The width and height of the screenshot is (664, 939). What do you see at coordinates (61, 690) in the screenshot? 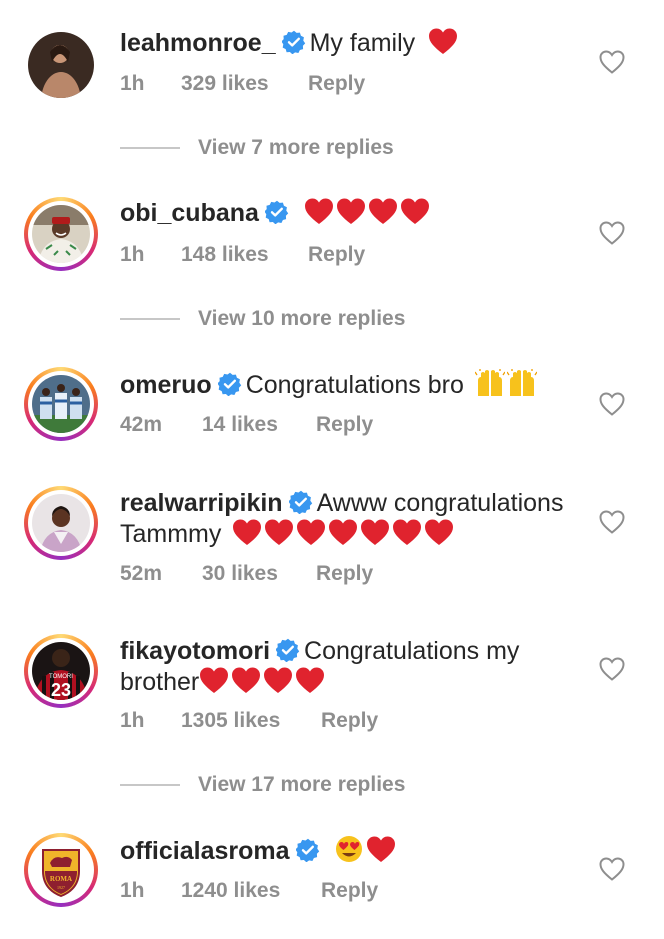
I see `jersey-number: 23` at bounding box center [61, 690].